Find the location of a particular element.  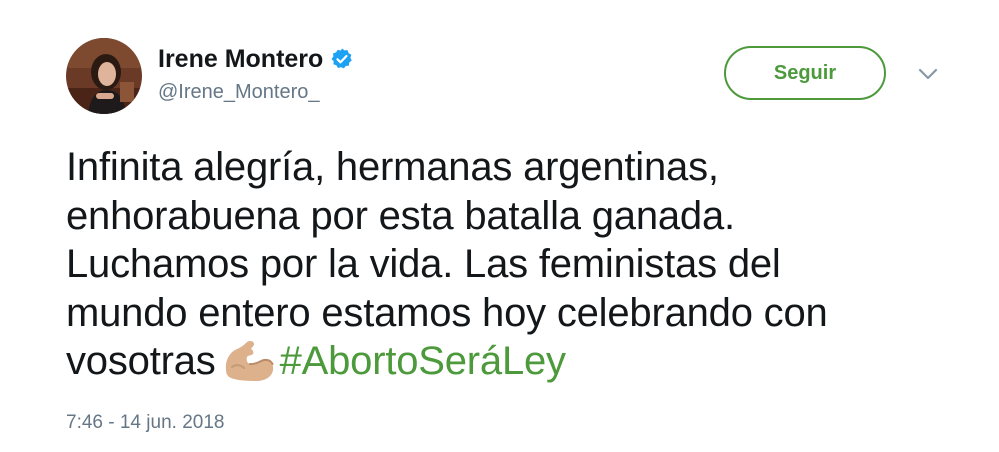

author-name: Irene Montero is located at coordinates (240, 59).